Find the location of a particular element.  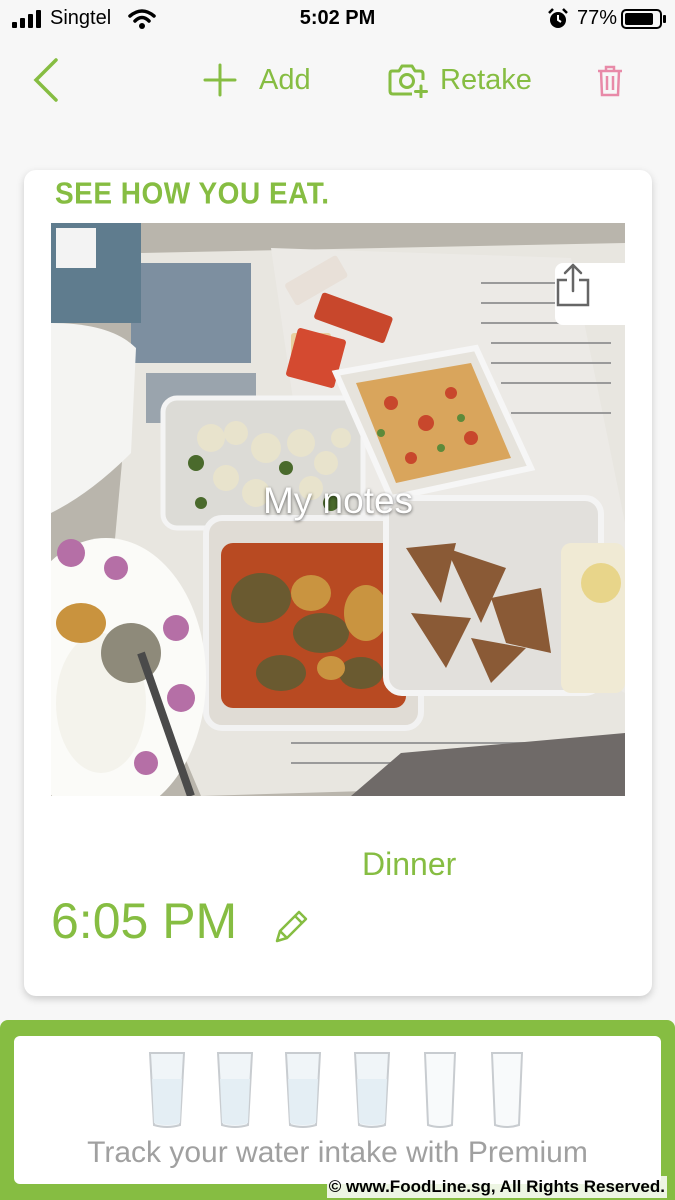

alarm-icon is located at coordinates (558, 18).